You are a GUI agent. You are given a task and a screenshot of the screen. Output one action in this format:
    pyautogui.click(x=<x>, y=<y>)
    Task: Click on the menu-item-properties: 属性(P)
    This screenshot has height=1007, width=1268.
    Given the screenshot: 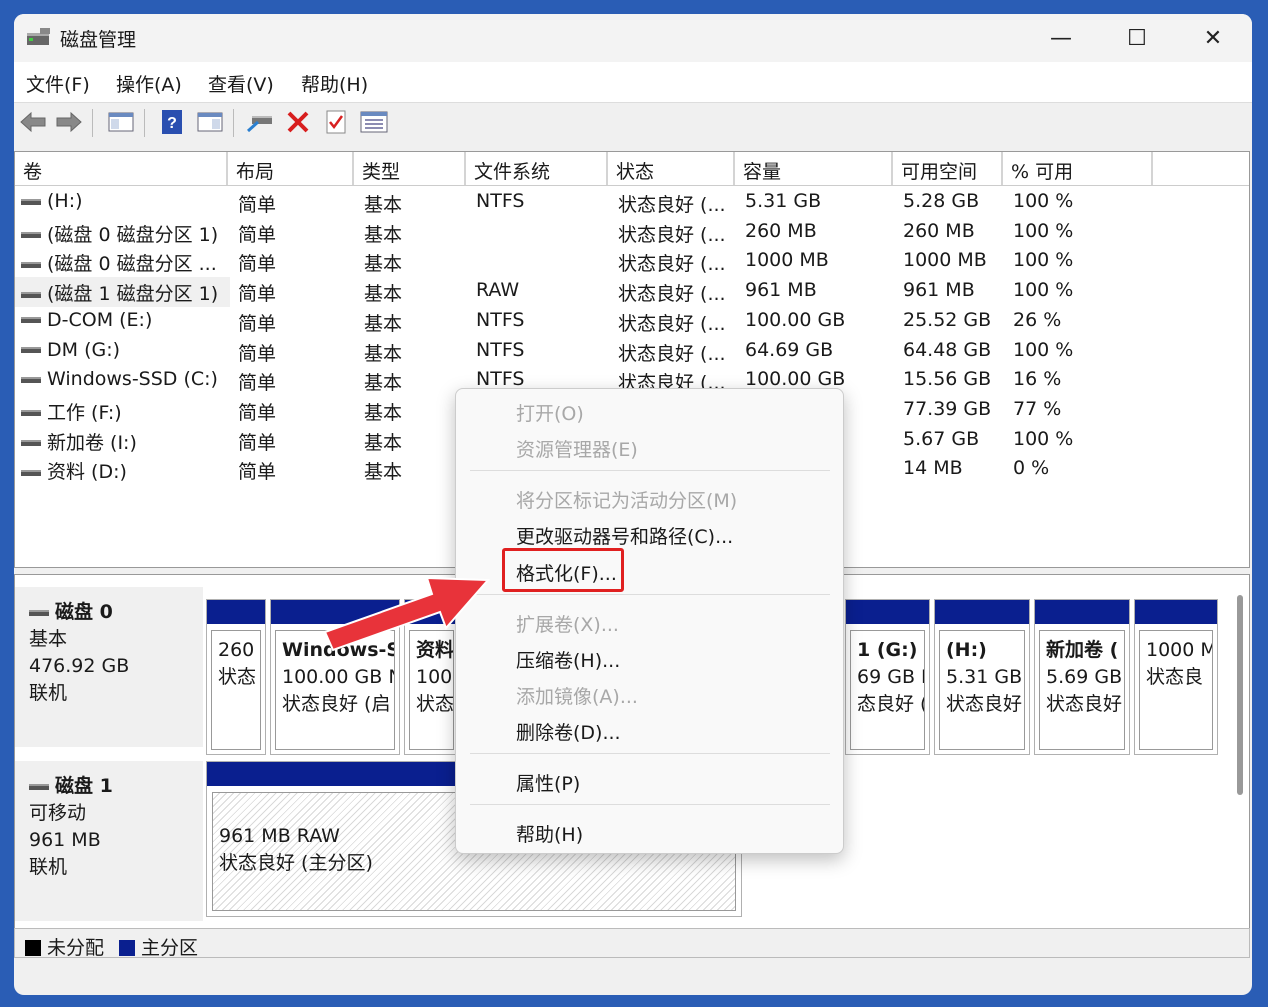 What is the action you would take?
    pyautogui.click(x=548, y=782)
    